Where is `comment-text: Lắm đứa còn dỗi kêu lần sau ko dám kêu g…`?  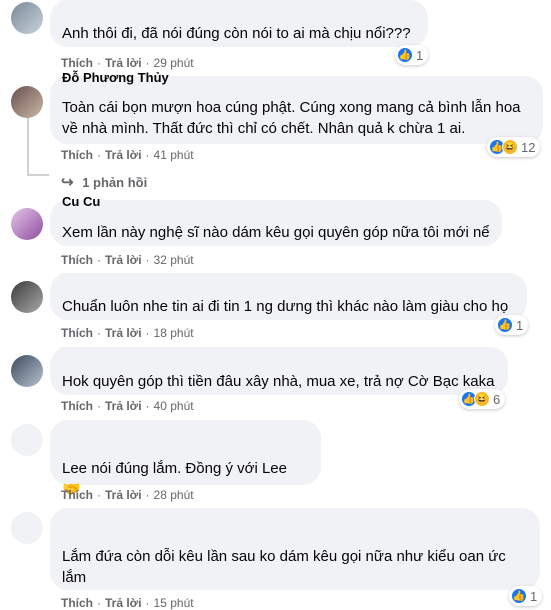 comment-text: Lắm đứa còn dỗi kêu lần sau ko dám kêu g… is located at coordinates (284, 567).